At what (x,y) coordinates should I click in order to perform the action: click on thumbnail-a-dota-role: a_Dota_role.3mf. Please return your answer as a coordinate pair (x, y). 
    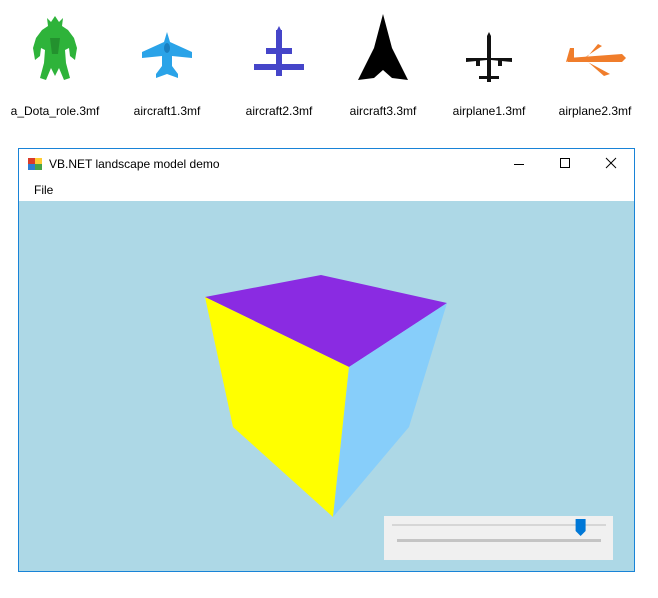
    Looking at the image, I should click on (55, 64).